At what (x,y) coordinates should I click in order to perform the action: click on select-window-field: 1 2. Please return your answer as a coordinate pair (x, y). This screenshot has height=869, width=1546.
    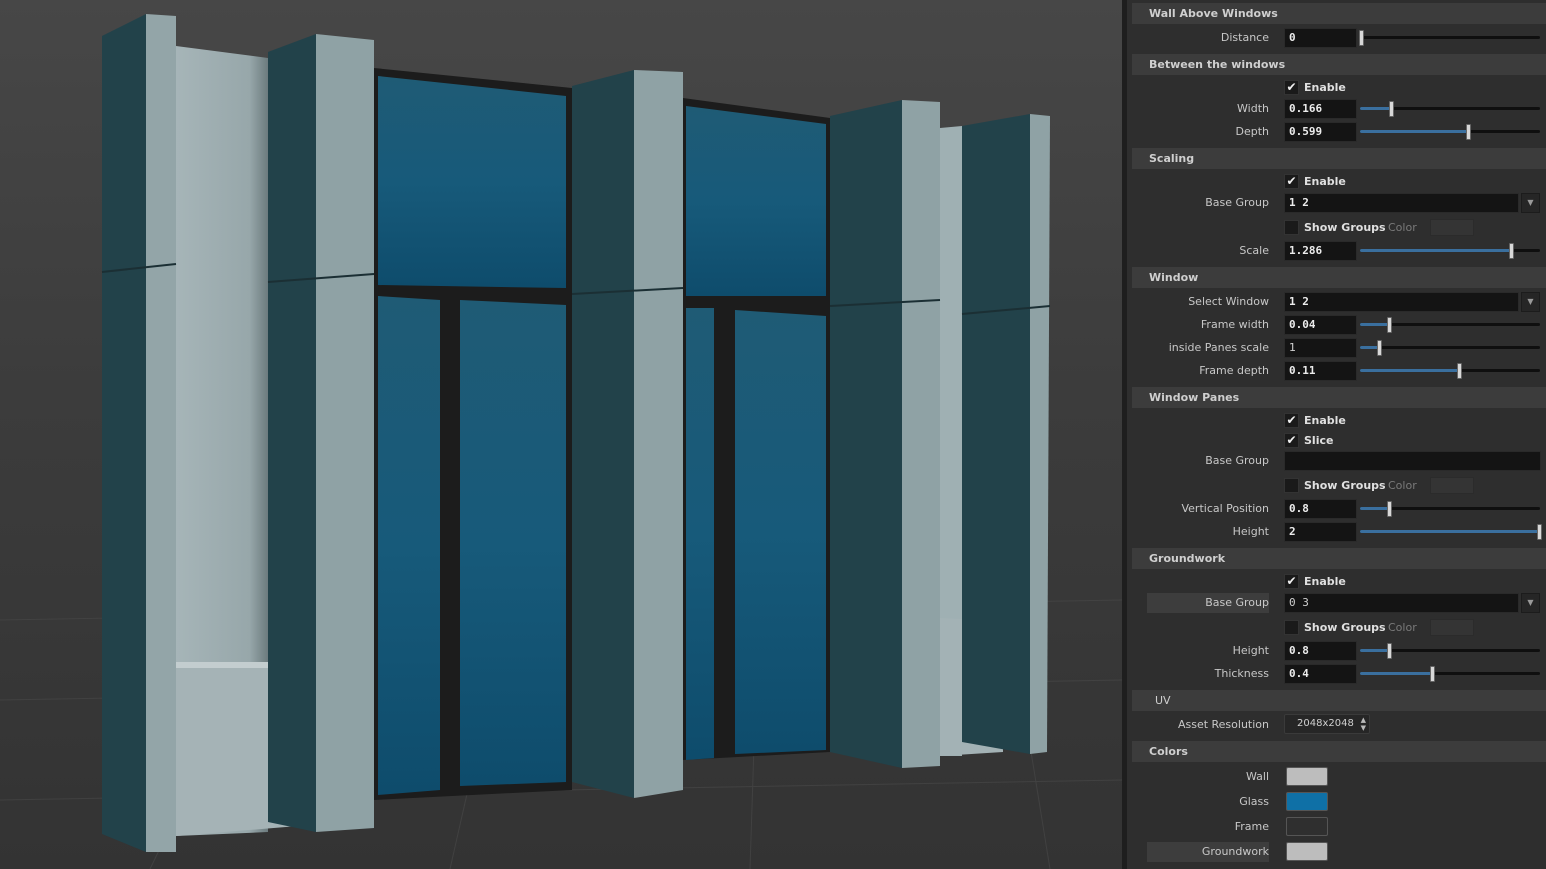
    Looking at the image, I should click on (1401, 302).